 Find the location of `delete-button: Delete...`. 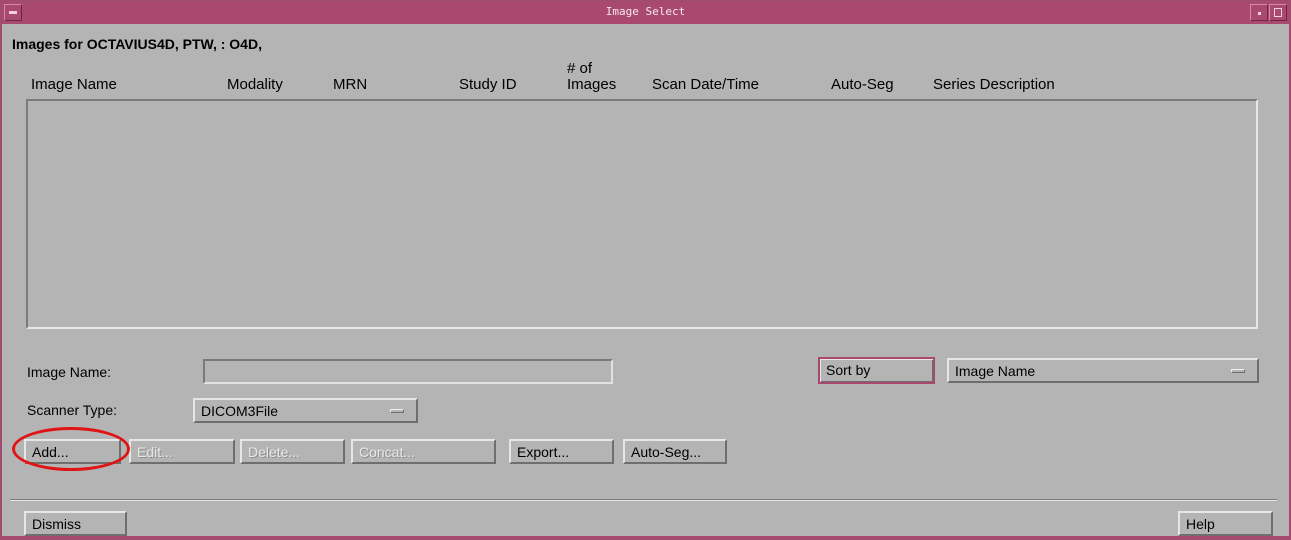

delete-button: Delete... is located at coordinates (292, 451).